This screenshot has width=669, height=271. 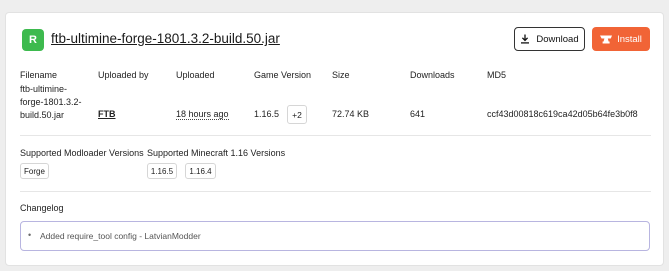 What do you see at coordinates (42, 208) in the screenshot?
I see `changelog-title: Changelog` at bounding box center [42, 208].